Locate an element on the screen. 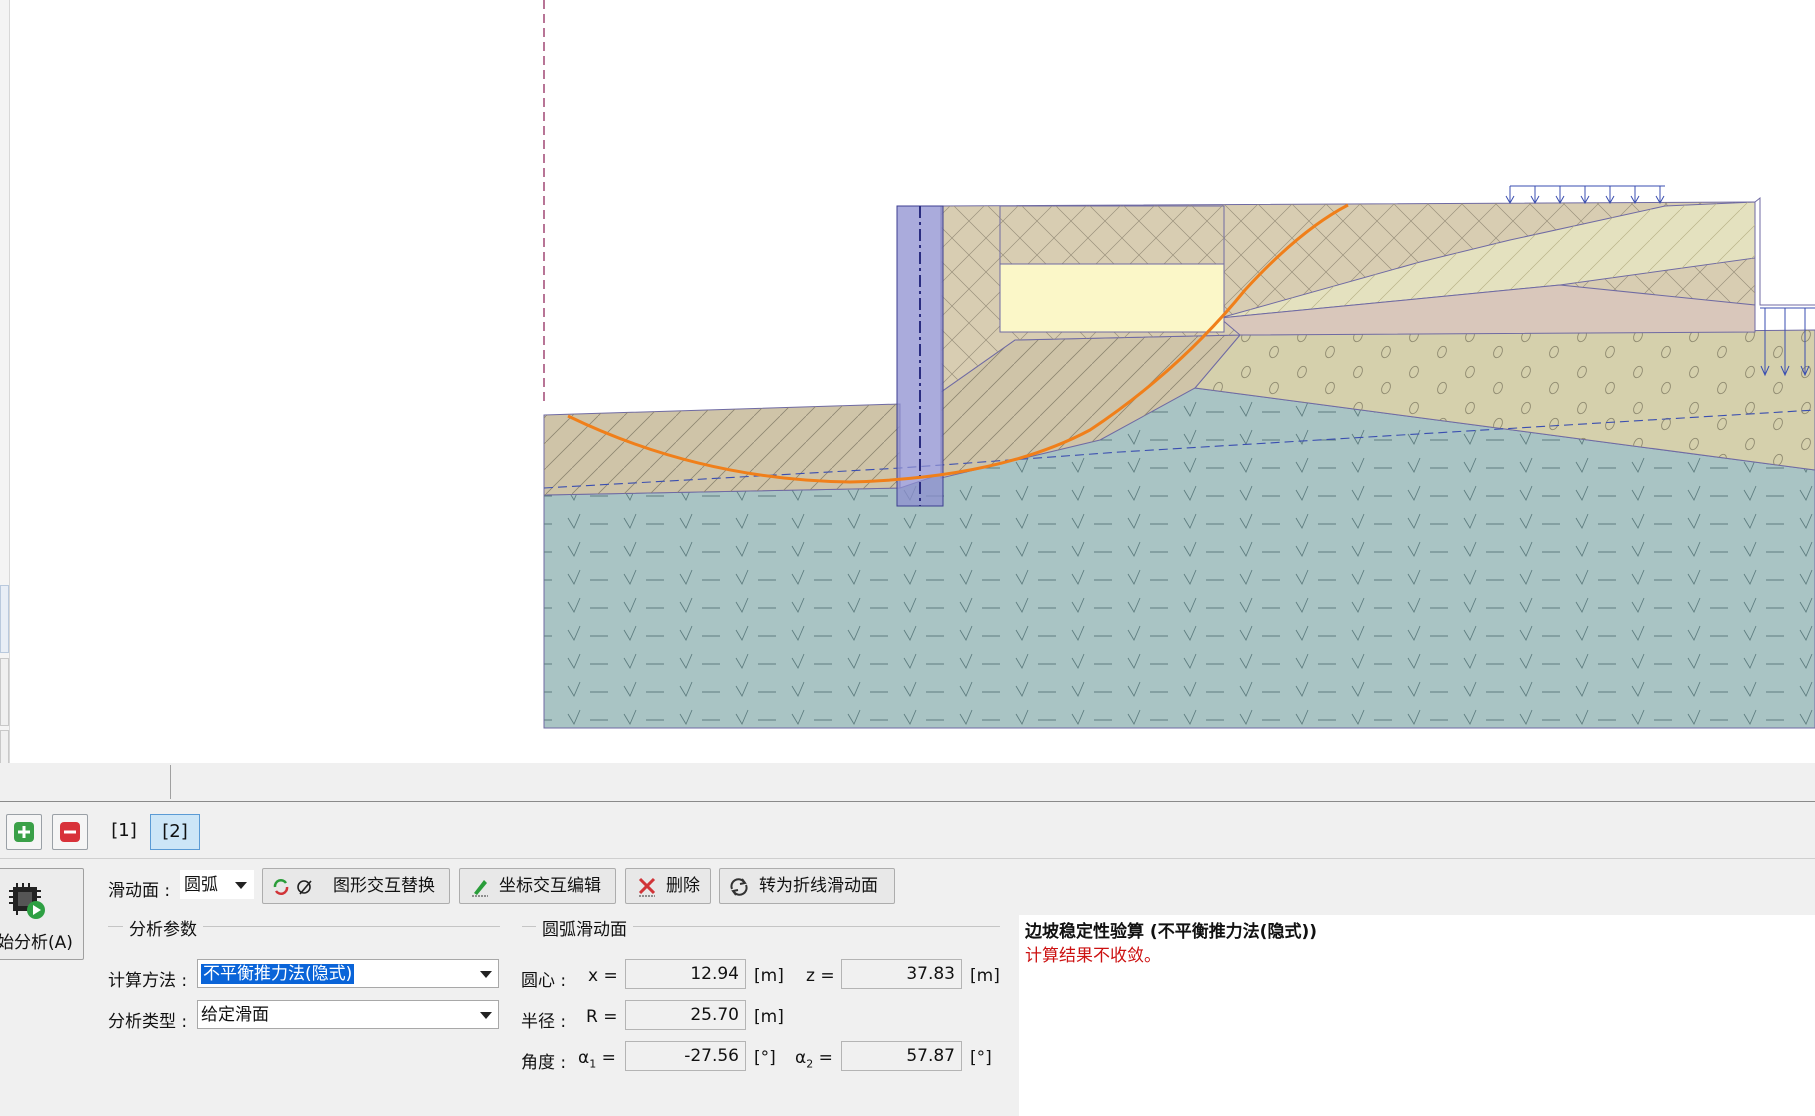 This screenshot has height=1116, width=1815. convert-polyline-label: 转为折线滑动面 is located at coordinates (818, 886).